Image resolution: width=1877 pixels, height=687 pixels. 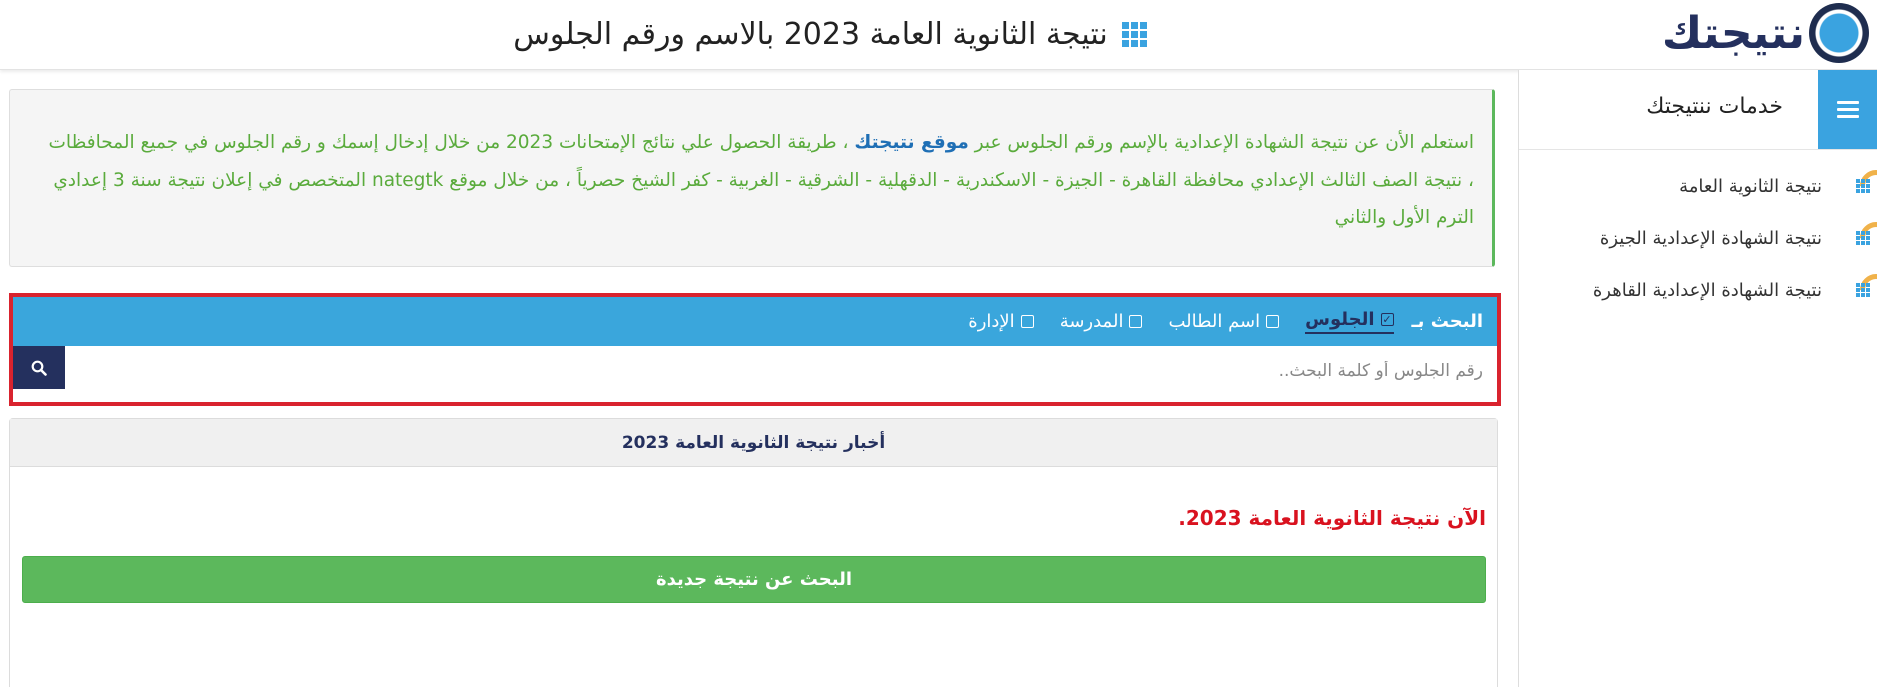 I want to click on search-button, so click(x=39, y=367).